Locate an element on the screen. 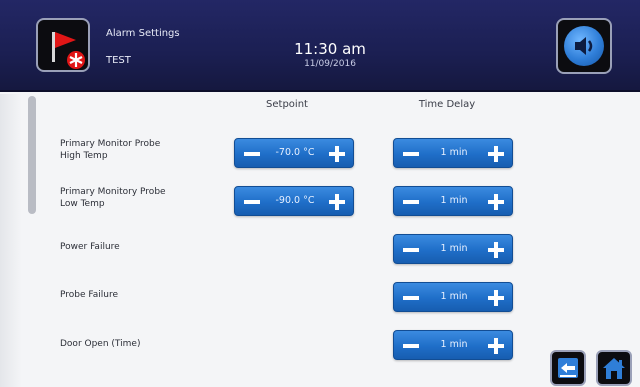 The height and width of the screenshot is (387, 640). setpoint-value: -90.0 °C is located at coordinates (295, 200).